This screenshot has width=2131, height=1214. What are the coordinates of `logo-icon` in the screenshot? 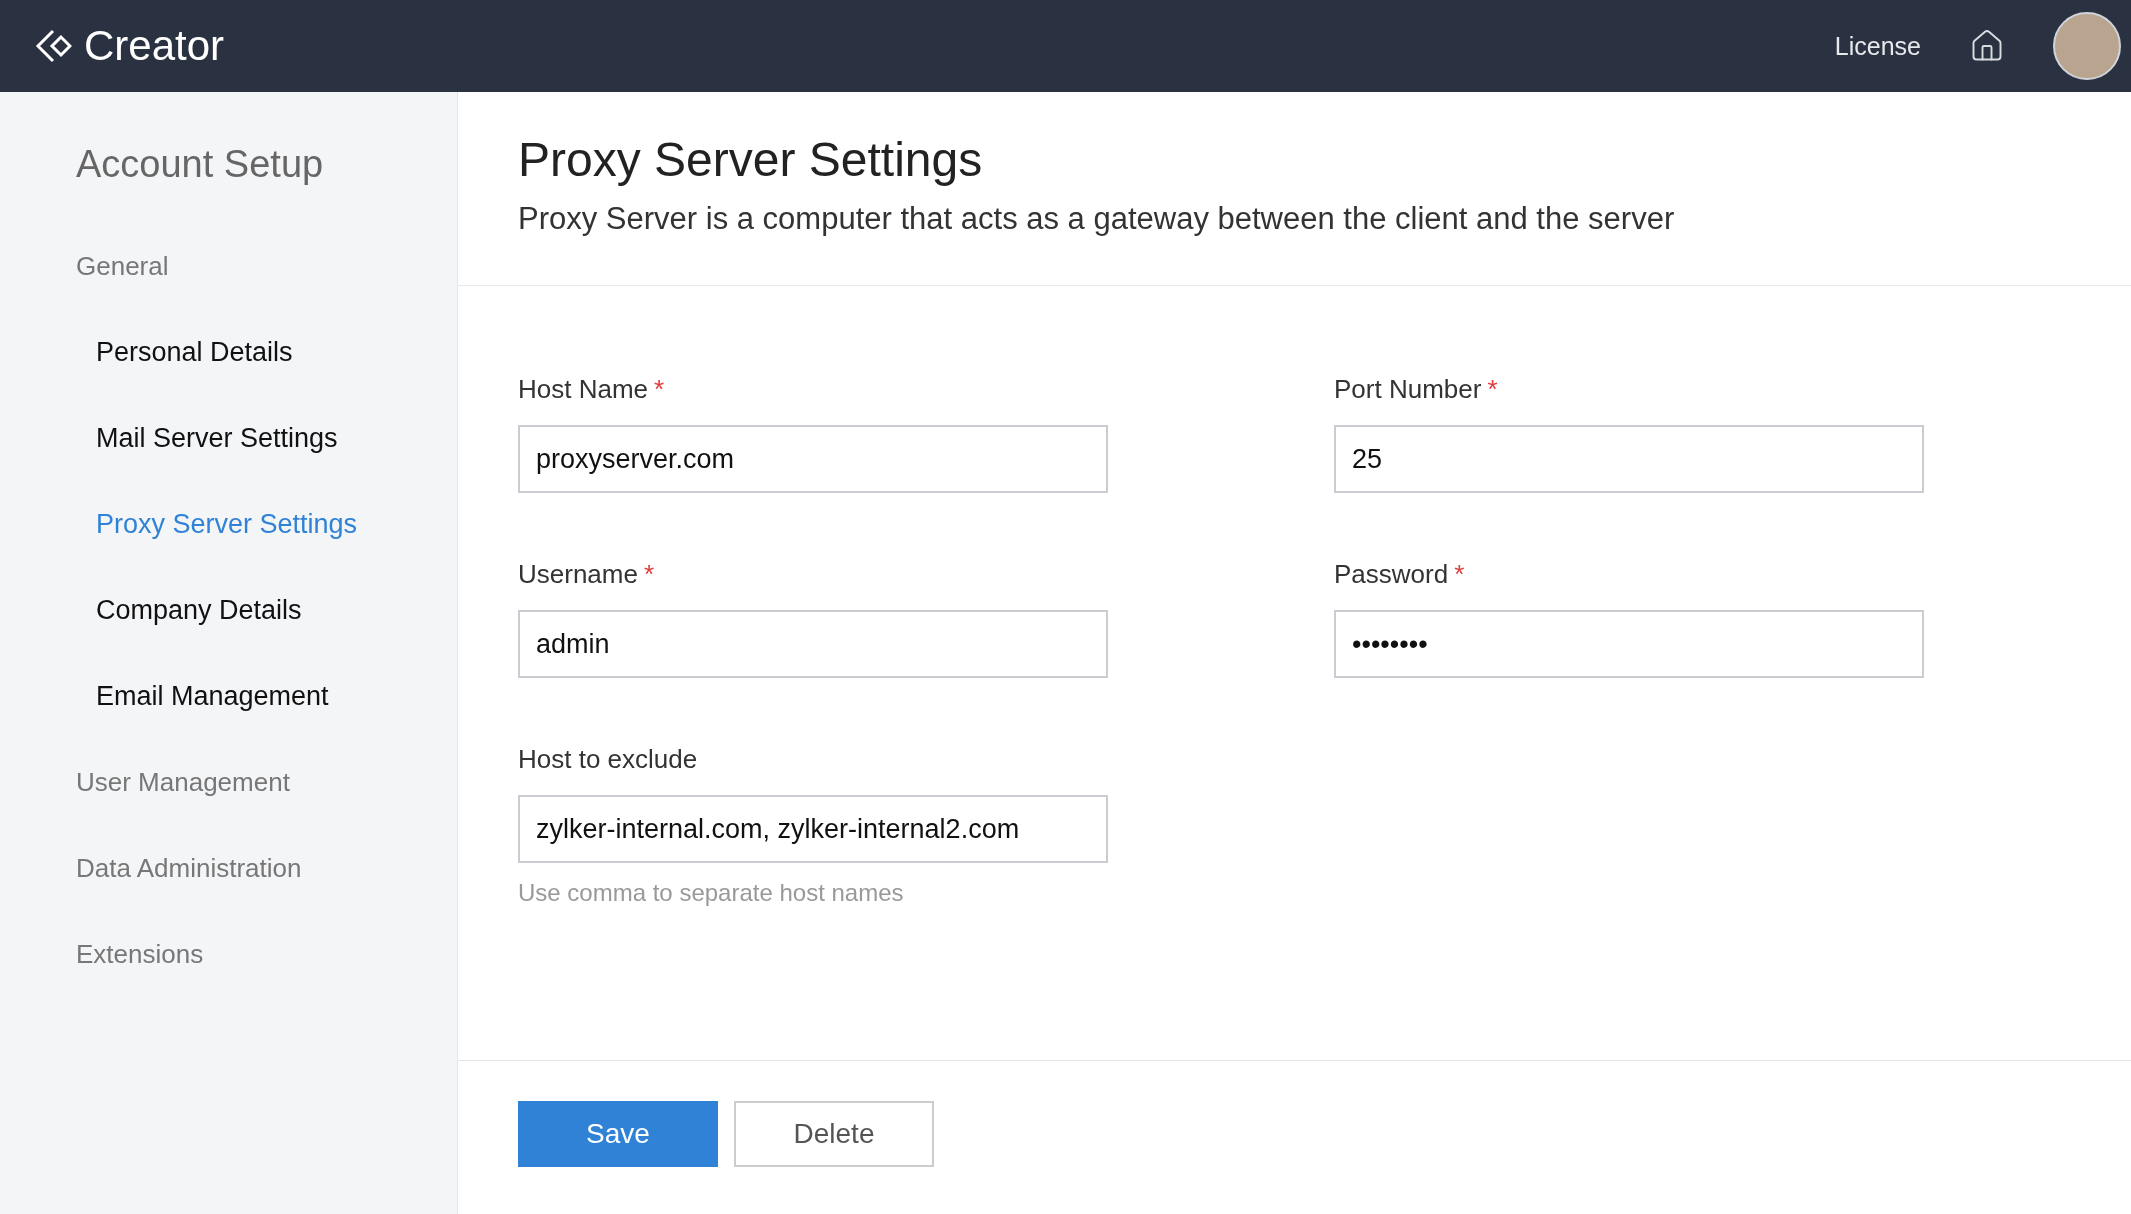 It's located at (53, 46).